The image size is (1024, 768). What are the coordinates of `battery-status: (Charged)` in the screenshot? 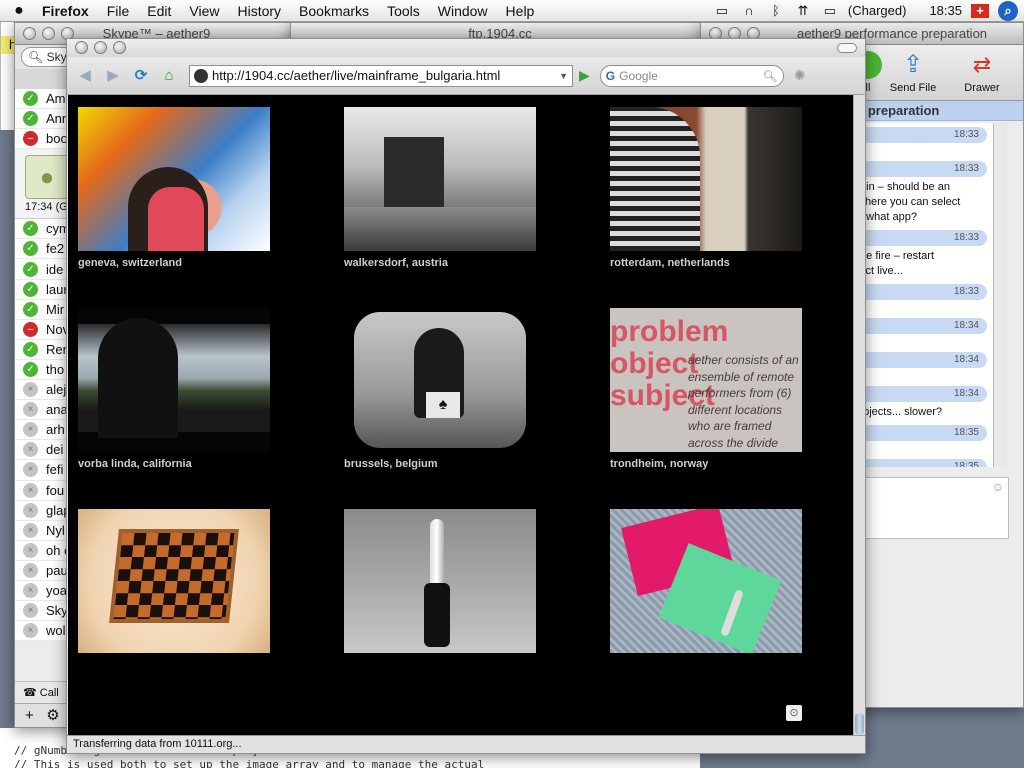 It's located at (877, 10).